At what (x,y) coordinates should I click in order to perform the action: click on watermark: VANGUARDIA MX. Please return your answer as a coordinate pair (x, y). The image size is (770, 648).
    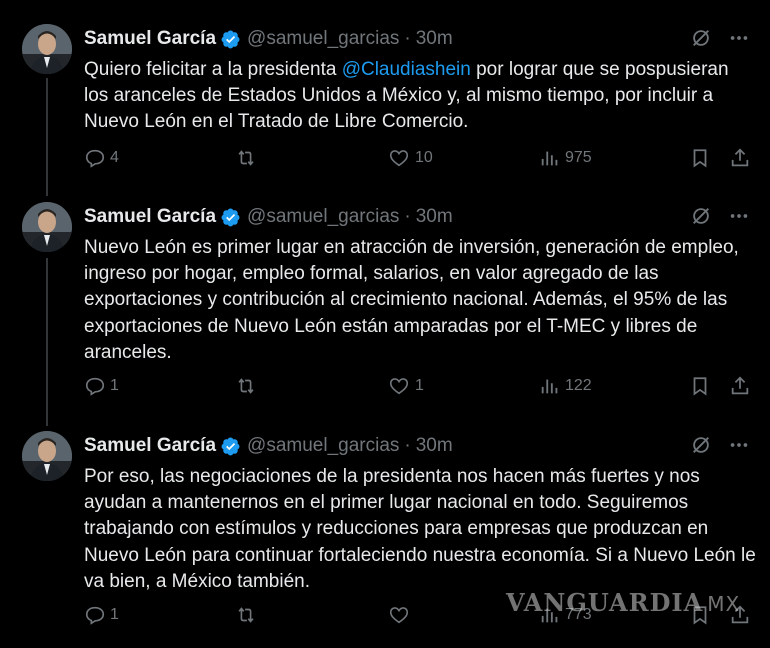
    Looking at the image, I should click on (623, 602).